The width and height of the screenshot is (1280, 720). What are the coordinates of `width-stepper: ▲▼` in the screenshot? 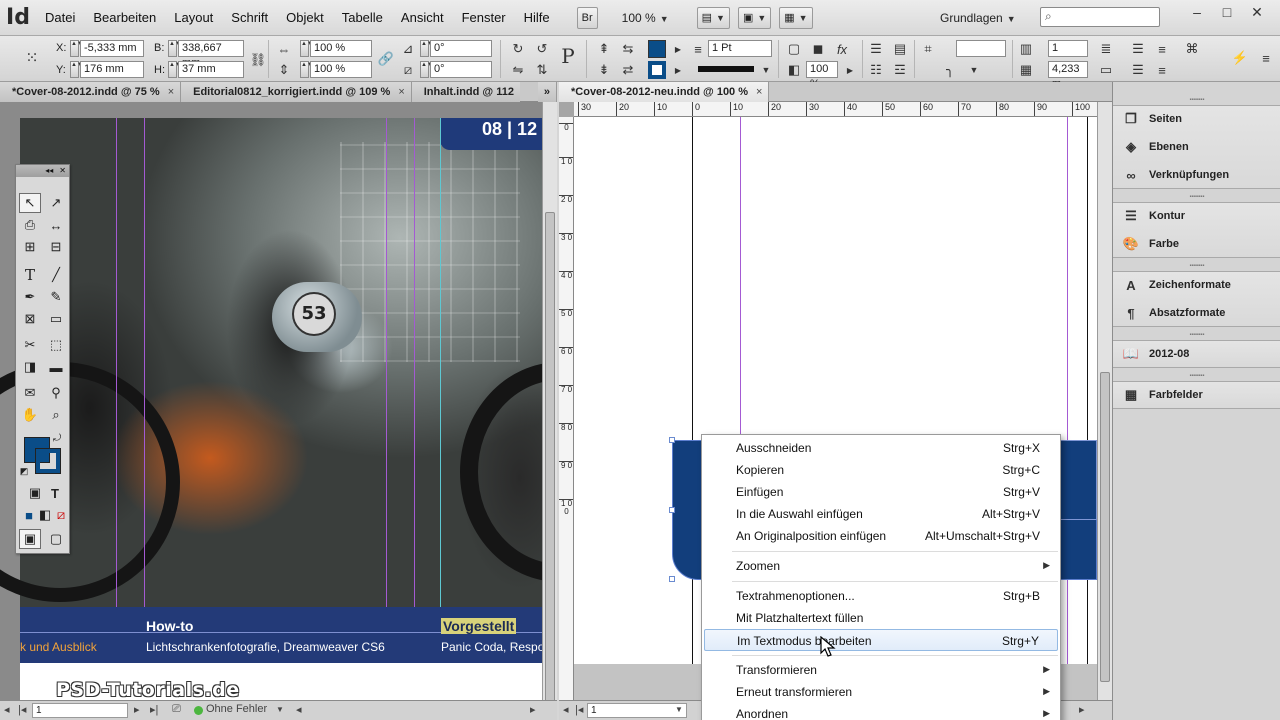 It's located at (174, 48).